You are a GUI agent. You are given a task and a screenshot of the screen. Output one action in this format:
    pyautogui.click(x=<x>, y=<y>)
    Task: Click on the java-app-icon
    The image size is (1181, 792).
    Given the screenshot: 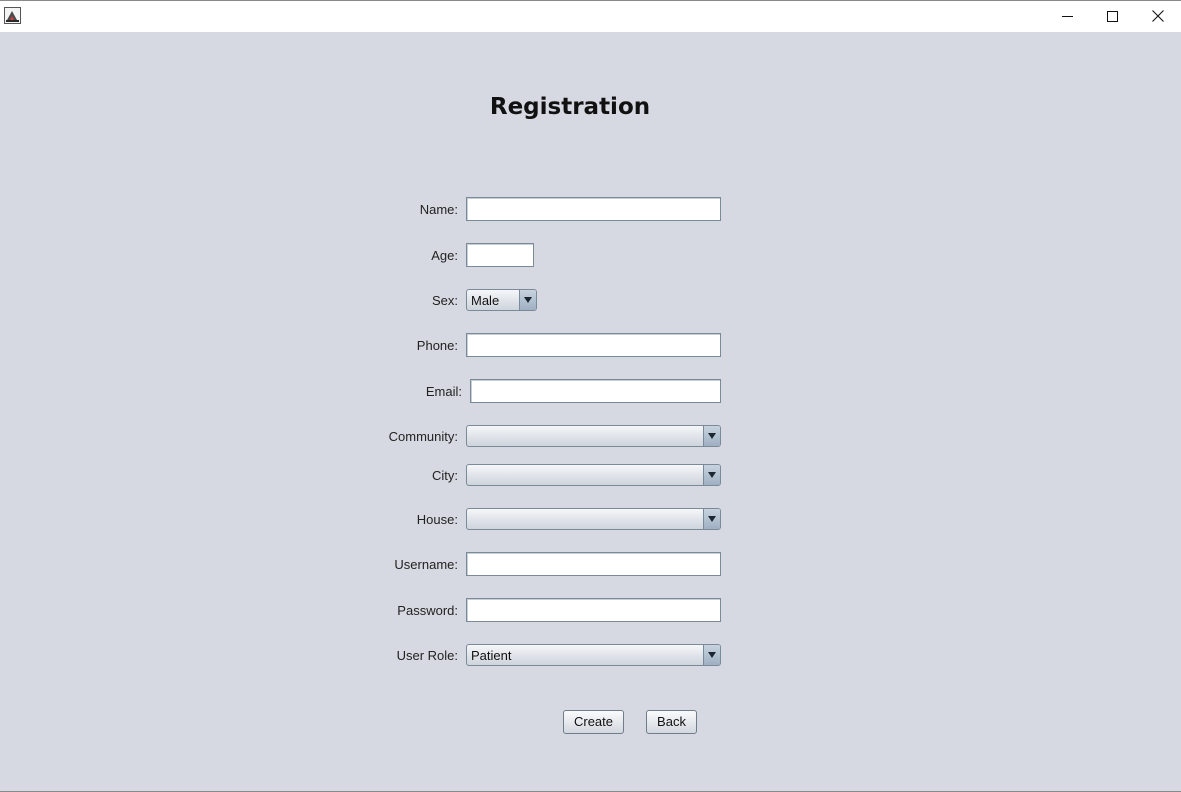 What is the action you would take?
    pyautogui.click(x=12, y=15)
    